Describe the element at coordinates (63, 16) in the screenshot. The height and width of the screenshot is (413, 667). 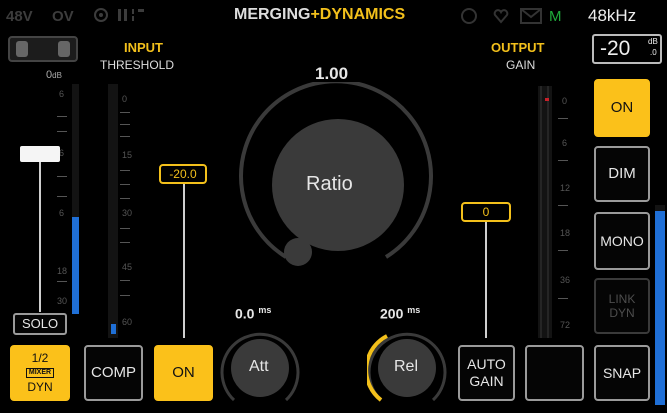
I see `ov-indicator: OV` at that location.